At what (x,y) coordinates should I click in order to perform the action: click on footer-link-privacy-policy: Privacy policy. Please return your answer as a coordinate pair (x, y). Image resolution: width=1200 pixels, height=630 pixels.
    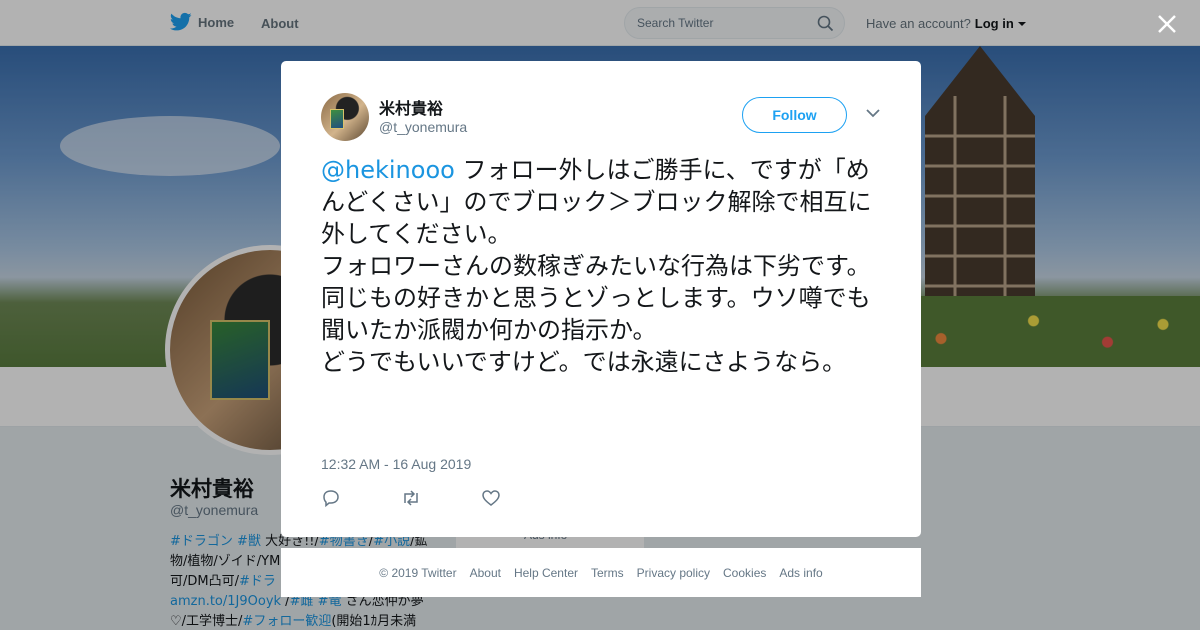
    Looking at the image, I should click on (673, 573).